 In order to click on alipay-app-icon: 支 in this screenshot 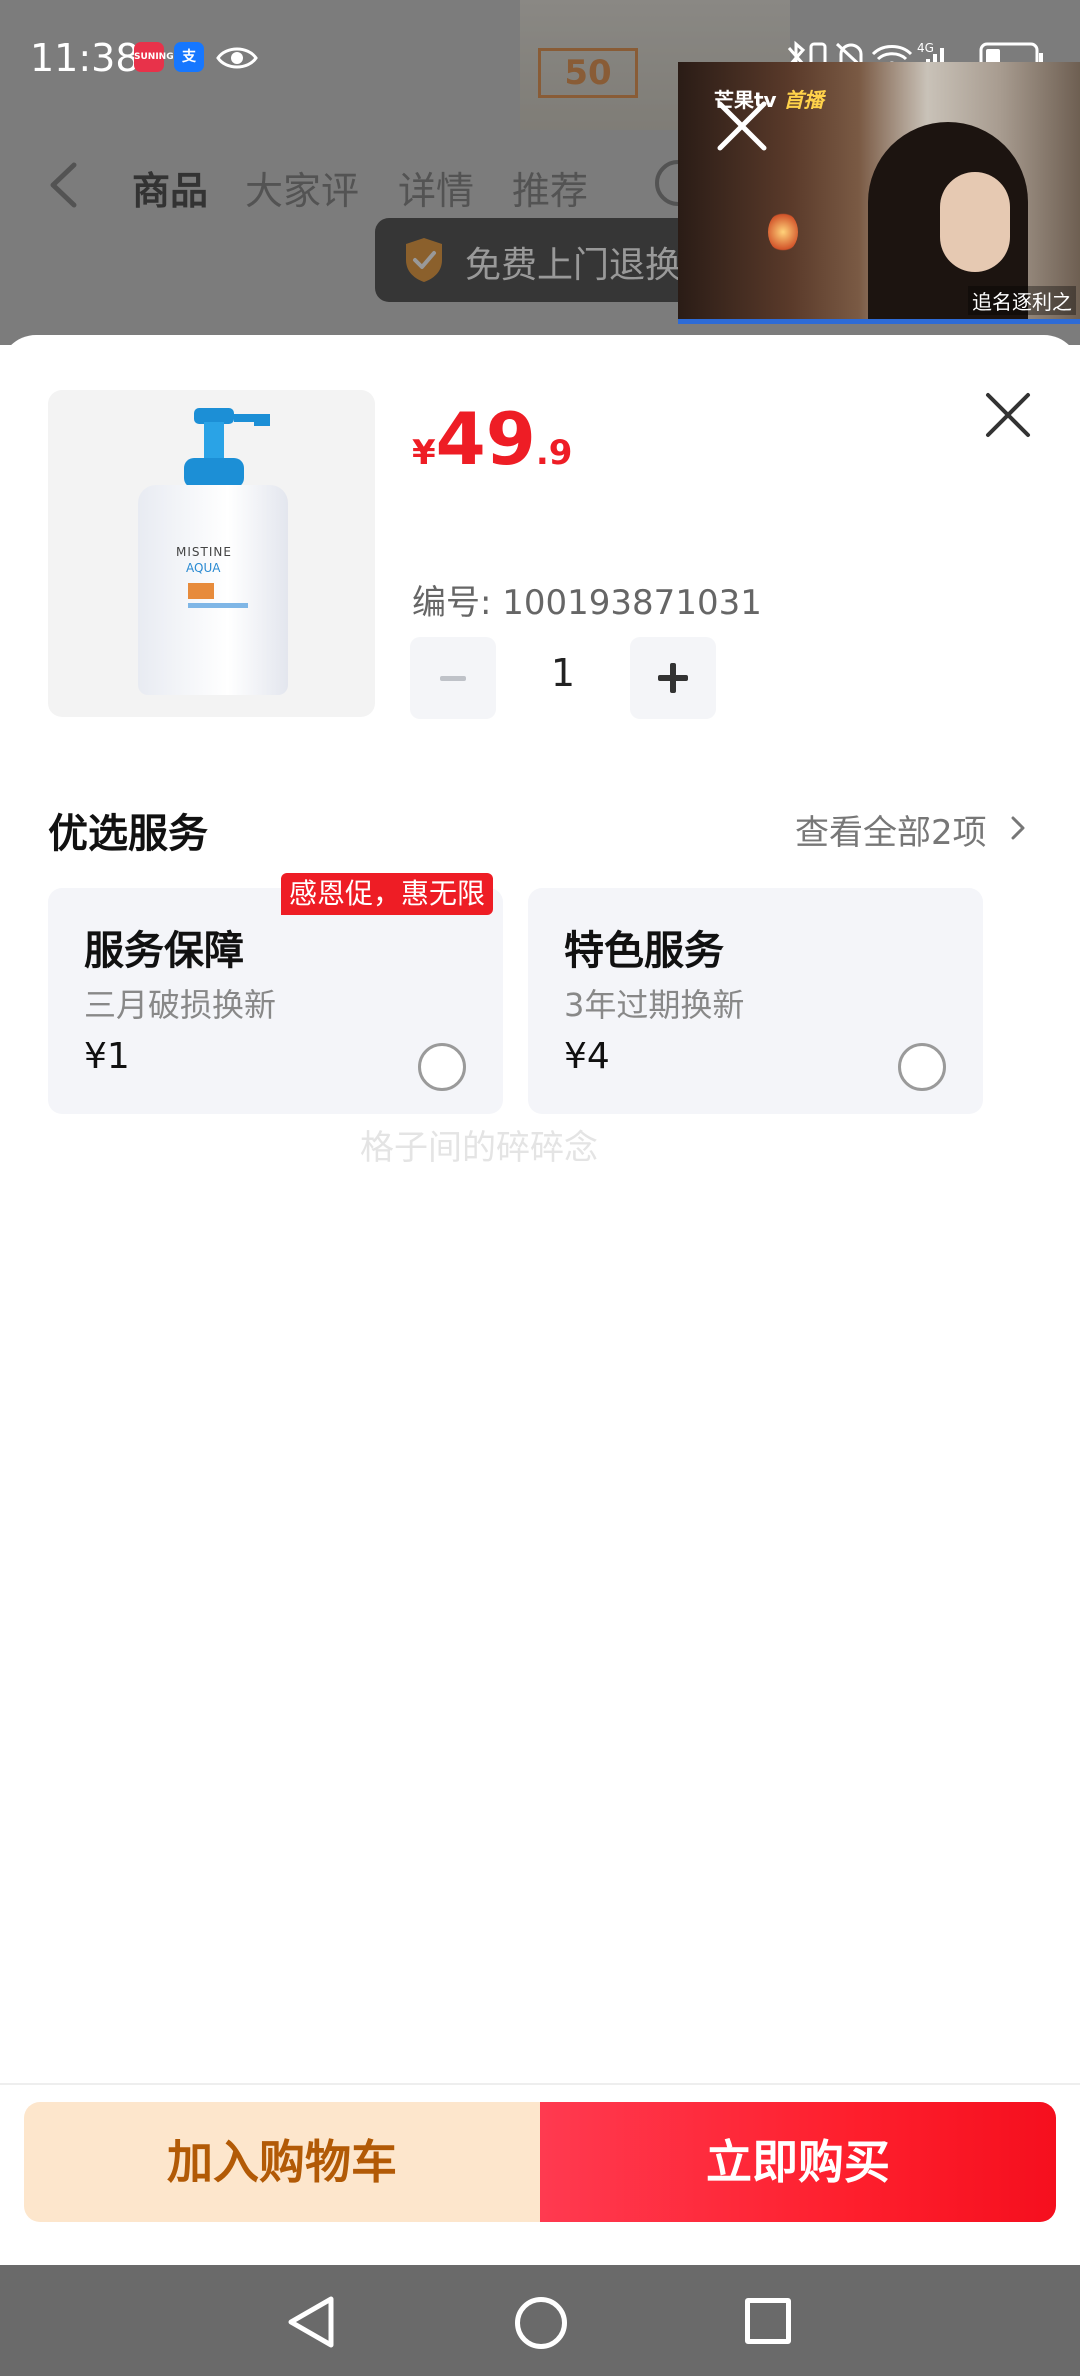, I will do `click(189, 57)`.